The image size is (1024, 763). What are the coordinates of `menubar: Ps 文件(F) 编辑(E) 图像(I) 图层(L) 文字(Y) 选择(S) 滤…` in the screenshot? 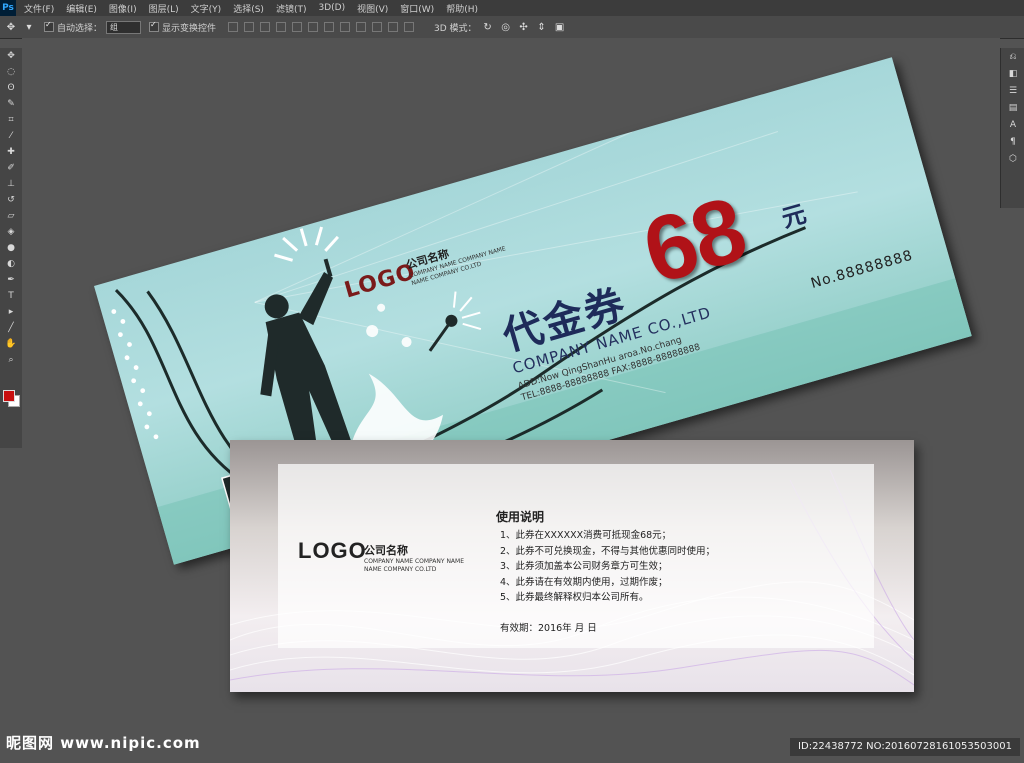 It's located at (512, 8).